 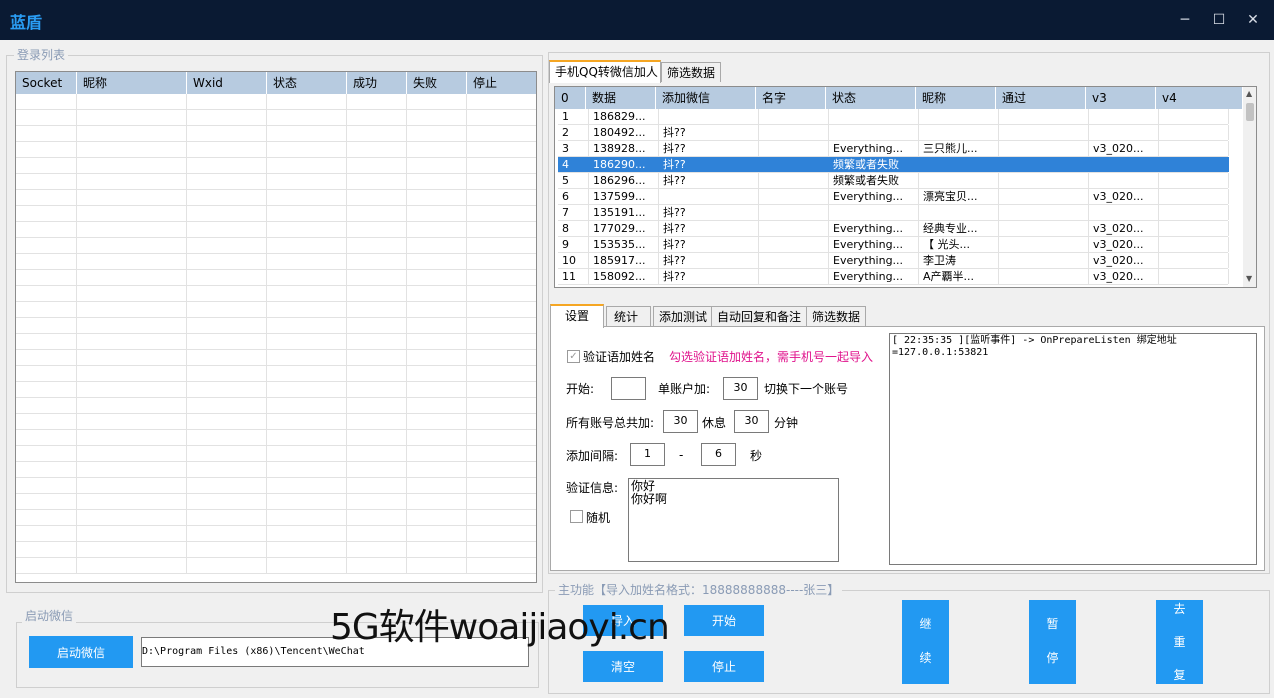 What do you see at coordinates (1052, 642) in the screenshot?
I see `pause-button: 暂 停` at bounding box center [1052, 642].